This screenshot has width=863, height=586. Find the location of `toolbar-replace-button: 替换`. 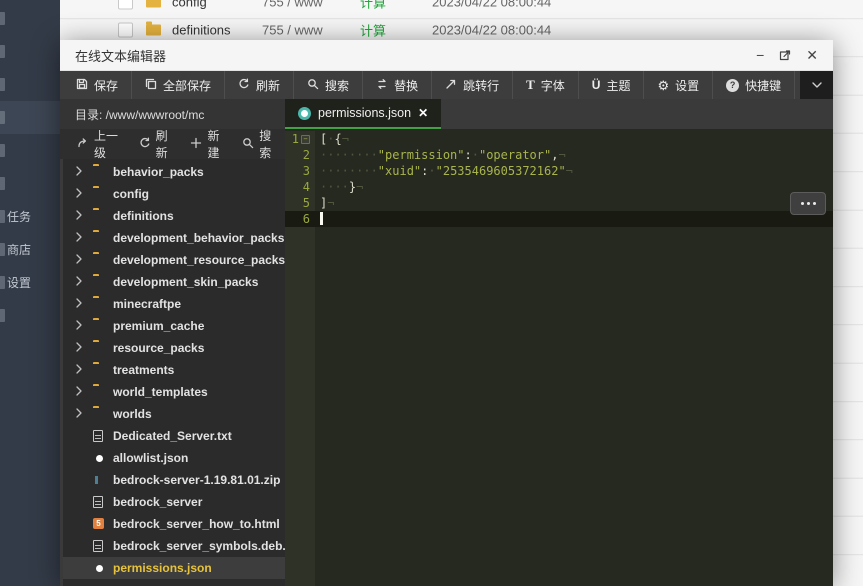

toolbar-replace-button: 替换 is located at coordinates (398, 85).